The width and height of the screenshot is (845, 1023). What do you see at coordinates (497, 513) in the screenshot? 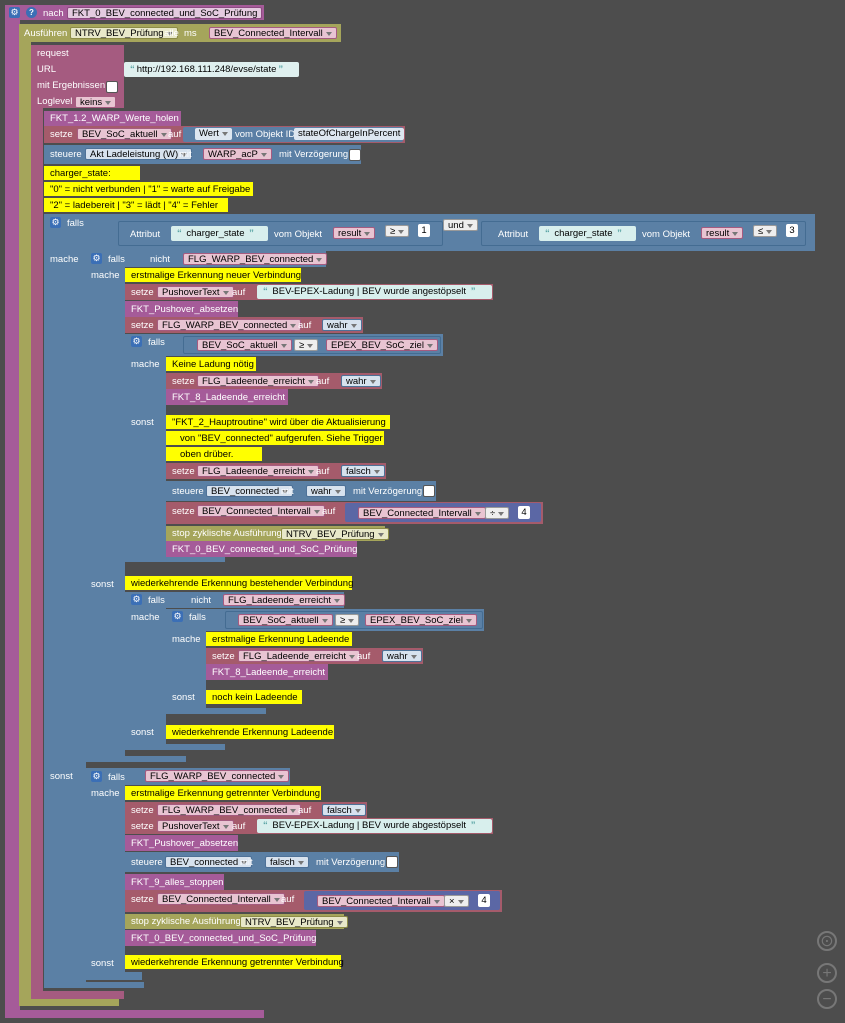
I see `operator-dropdown: ÷` at bounding box center [497, 513].